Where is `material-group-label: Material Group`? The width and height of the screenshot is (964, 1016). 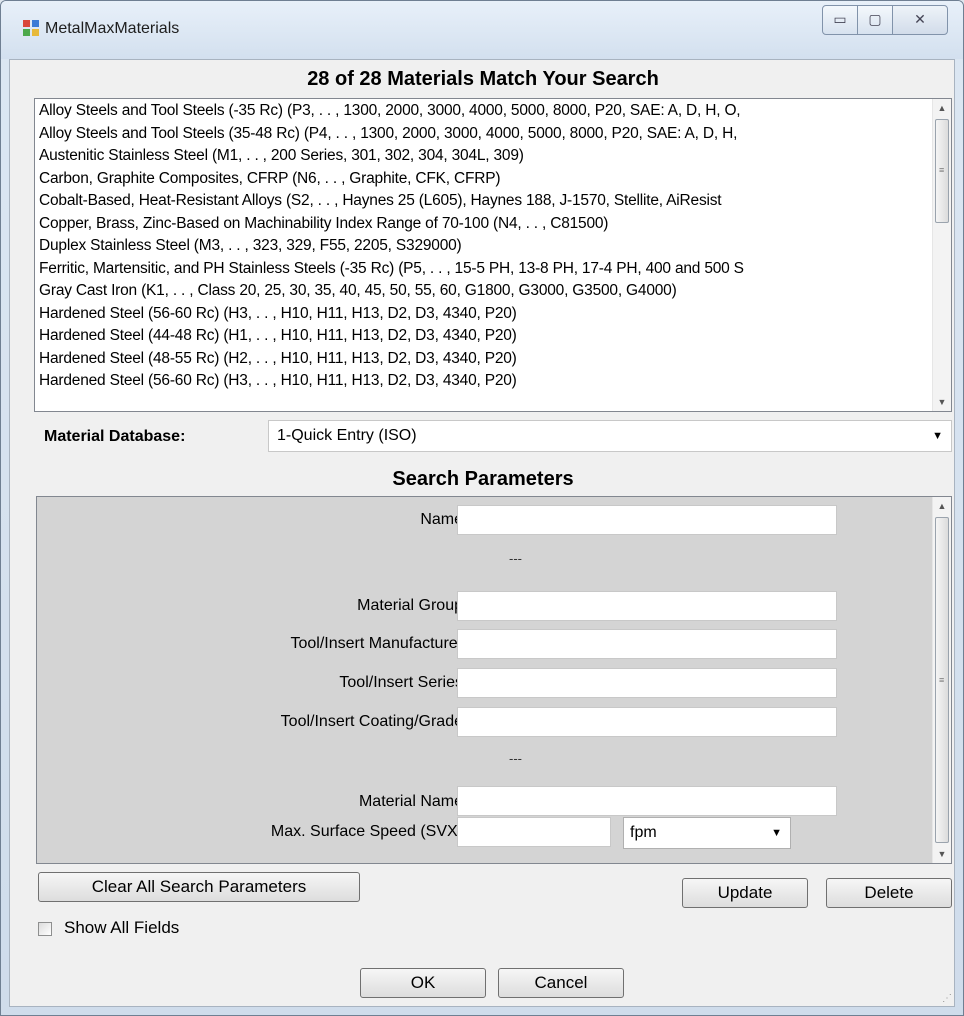 material-group-label: Material Group is located at coordinates (410, 605).